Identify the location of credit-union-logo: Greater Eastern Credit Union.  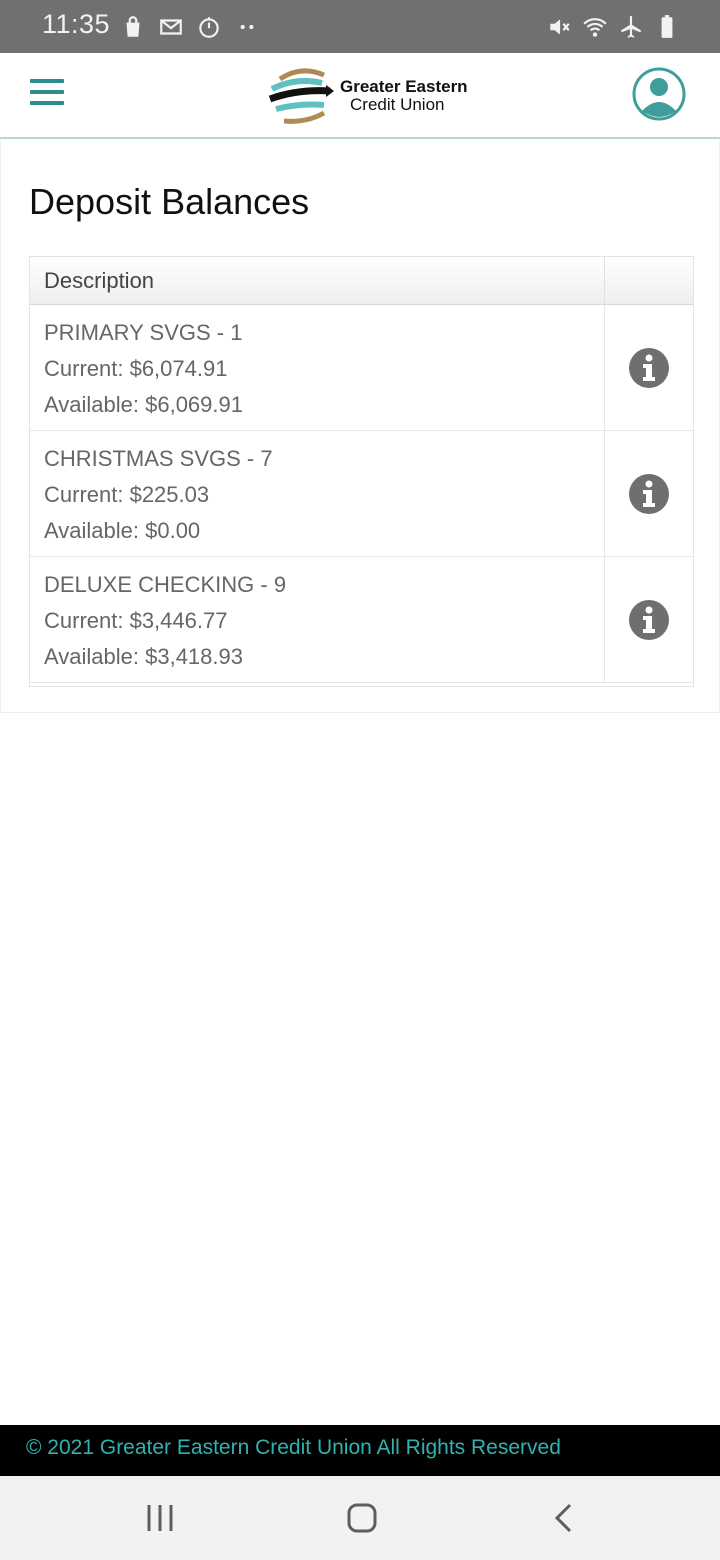
(367, 96).